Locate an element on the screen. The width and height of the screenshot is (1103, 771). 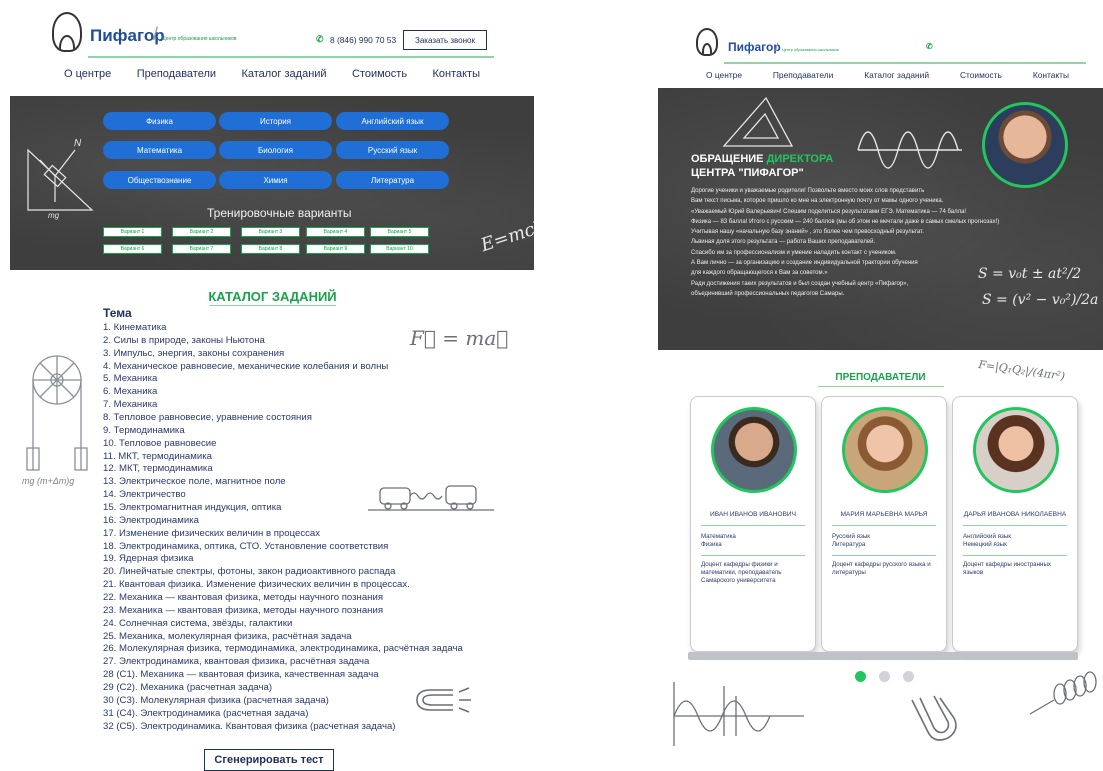
topic-item: 10. Тепловое равновесие is located at coordinates (283, 444).